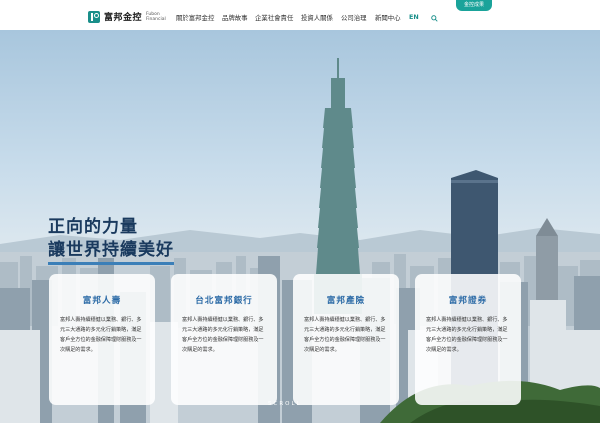 This screenshot has width=600, height=423. What do you see at coordinates (235, 17) in the screenshot?
I see `nav-item-brand-story: 品牌故事` at bounding box center [235, 17].